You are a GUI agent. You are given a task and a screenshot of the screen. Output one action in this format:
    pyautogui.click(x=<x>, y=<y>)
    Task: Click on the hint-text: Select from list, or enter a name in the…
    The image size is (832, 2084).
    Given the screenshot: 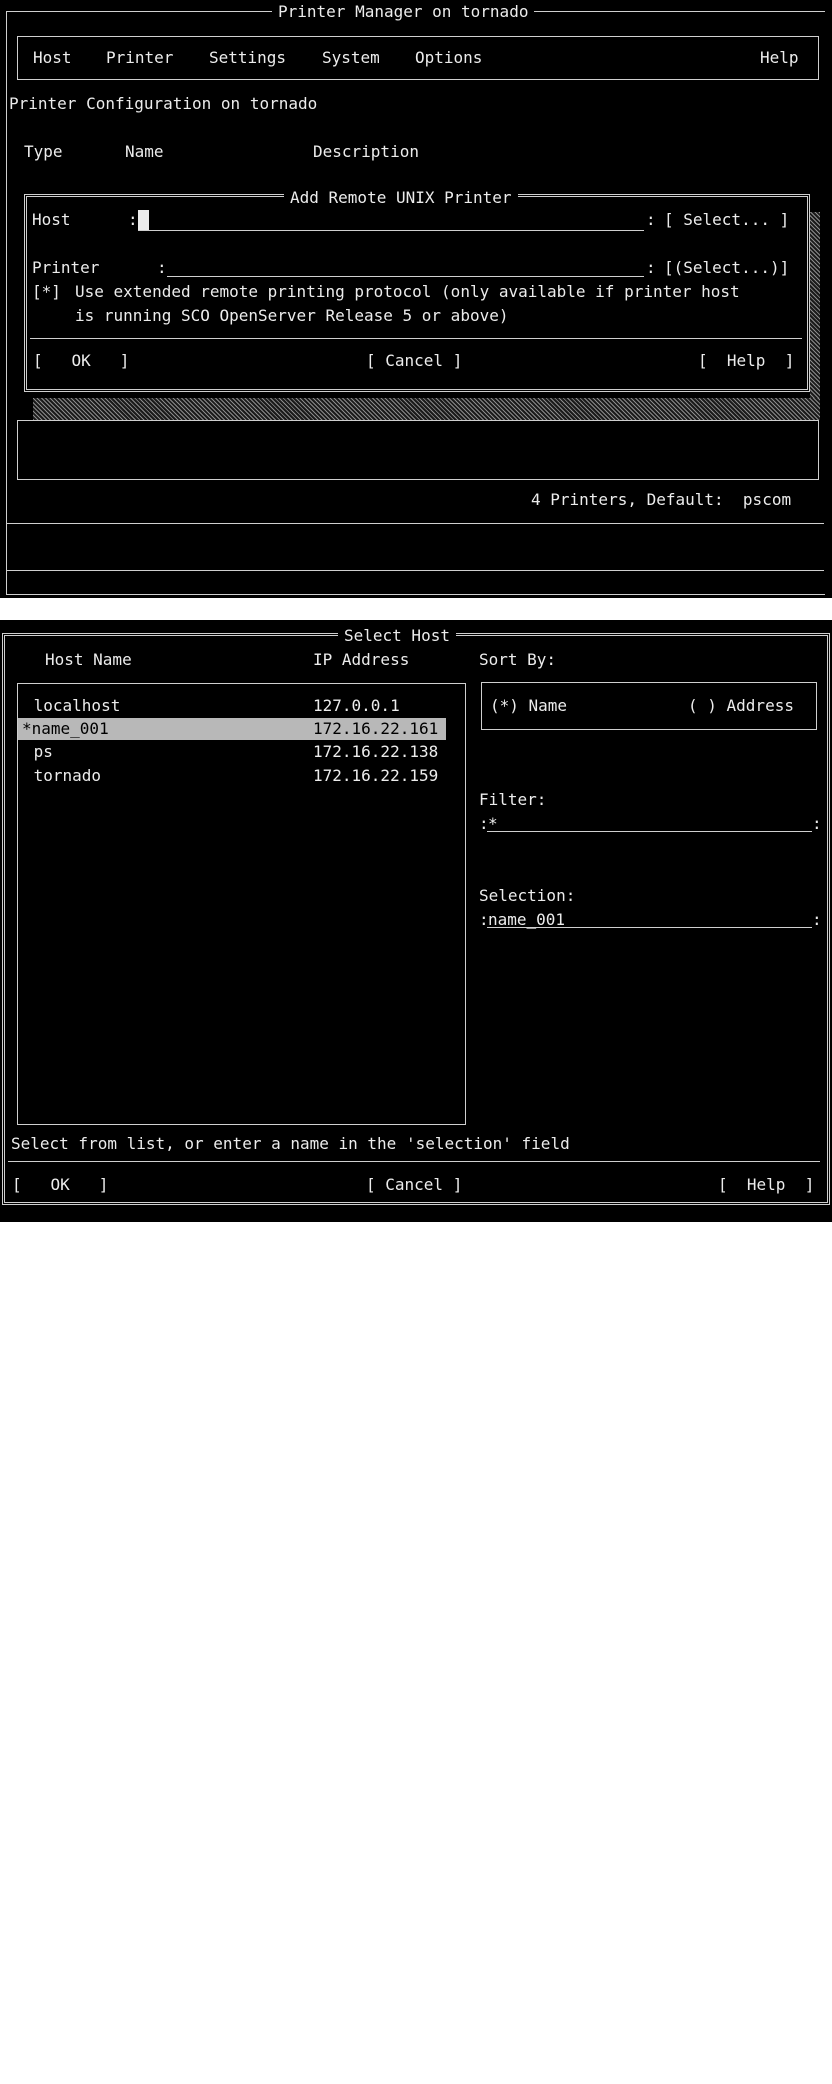 What is the action you would take?
    pyautogui.click(x=290, y=1143)
    